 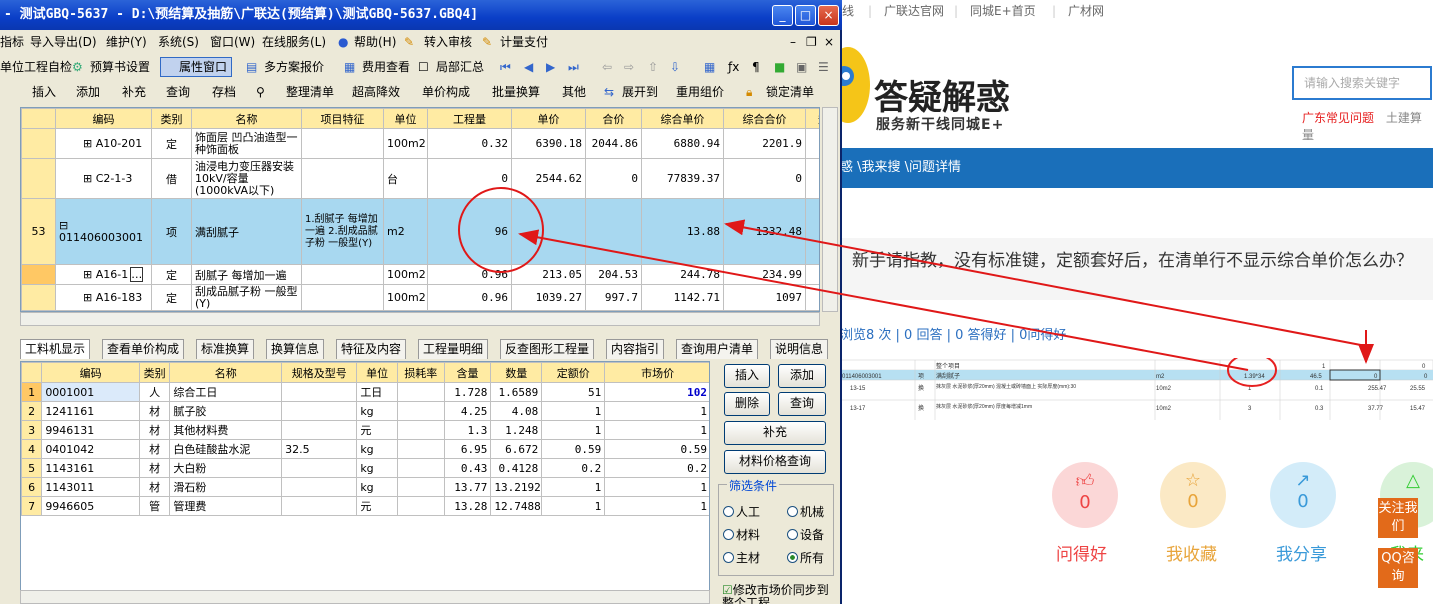 I want to click on supplement-button: 补充, so click(x=775, y=433).